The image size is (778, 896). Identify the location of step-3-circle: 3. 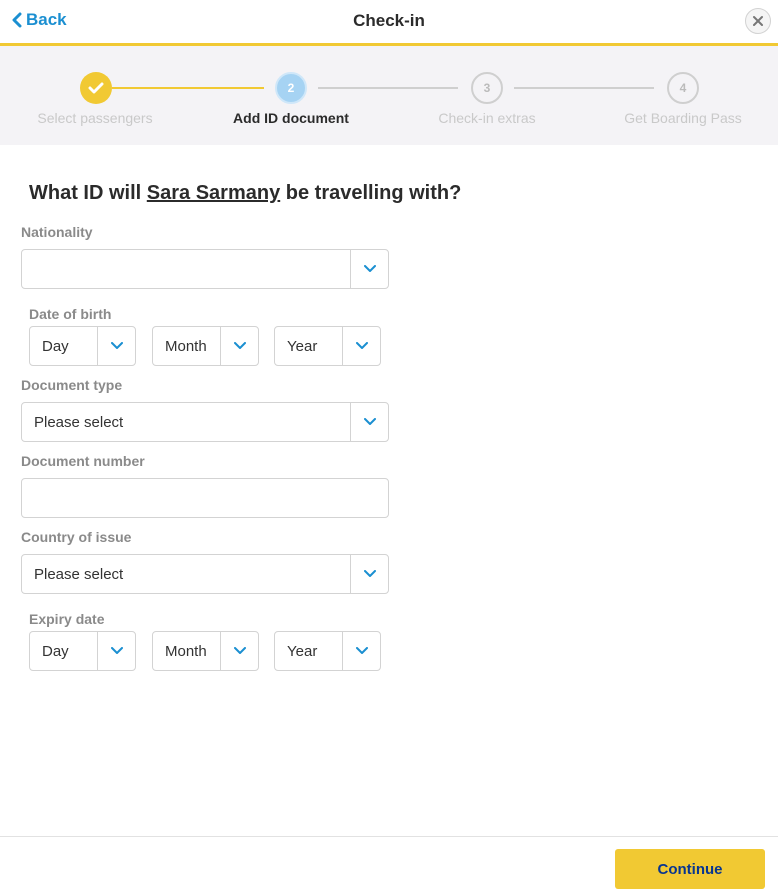
(487, 88).